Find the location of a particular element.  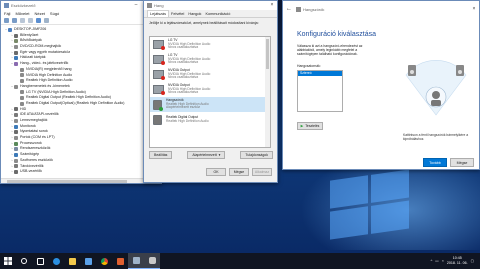

config-option-stereo: Sztereó is located at coordinates (320, 73).